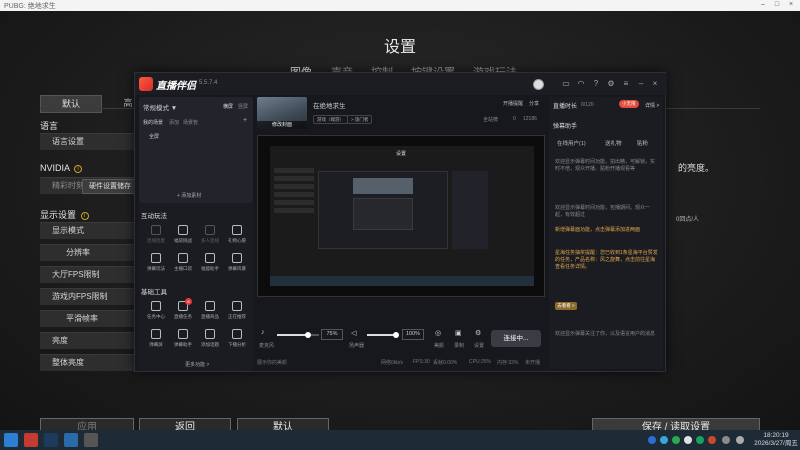 Image resolution: width=800 pixels, height=450 pixels. What do you see at coordinates (237, 314) in the screenshot?
I see `grid-recommend: 正在推荐` at bounding box center [237, 314].